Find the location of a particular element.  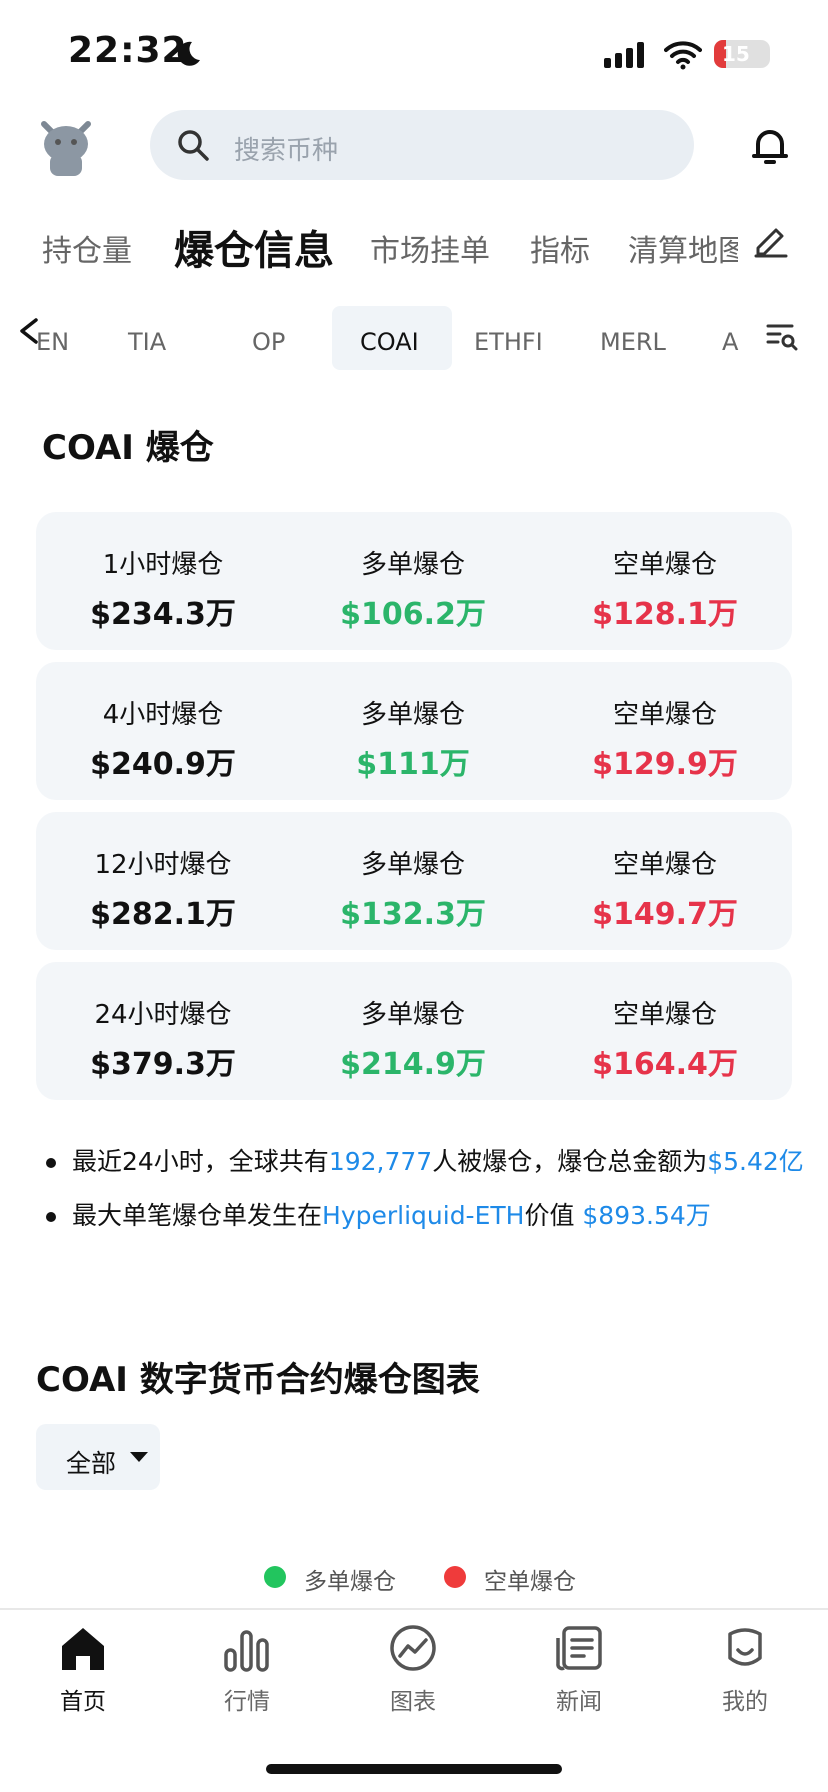

summary-text: 最近24小时，全球共有 is located at coordinates (200, 1161).